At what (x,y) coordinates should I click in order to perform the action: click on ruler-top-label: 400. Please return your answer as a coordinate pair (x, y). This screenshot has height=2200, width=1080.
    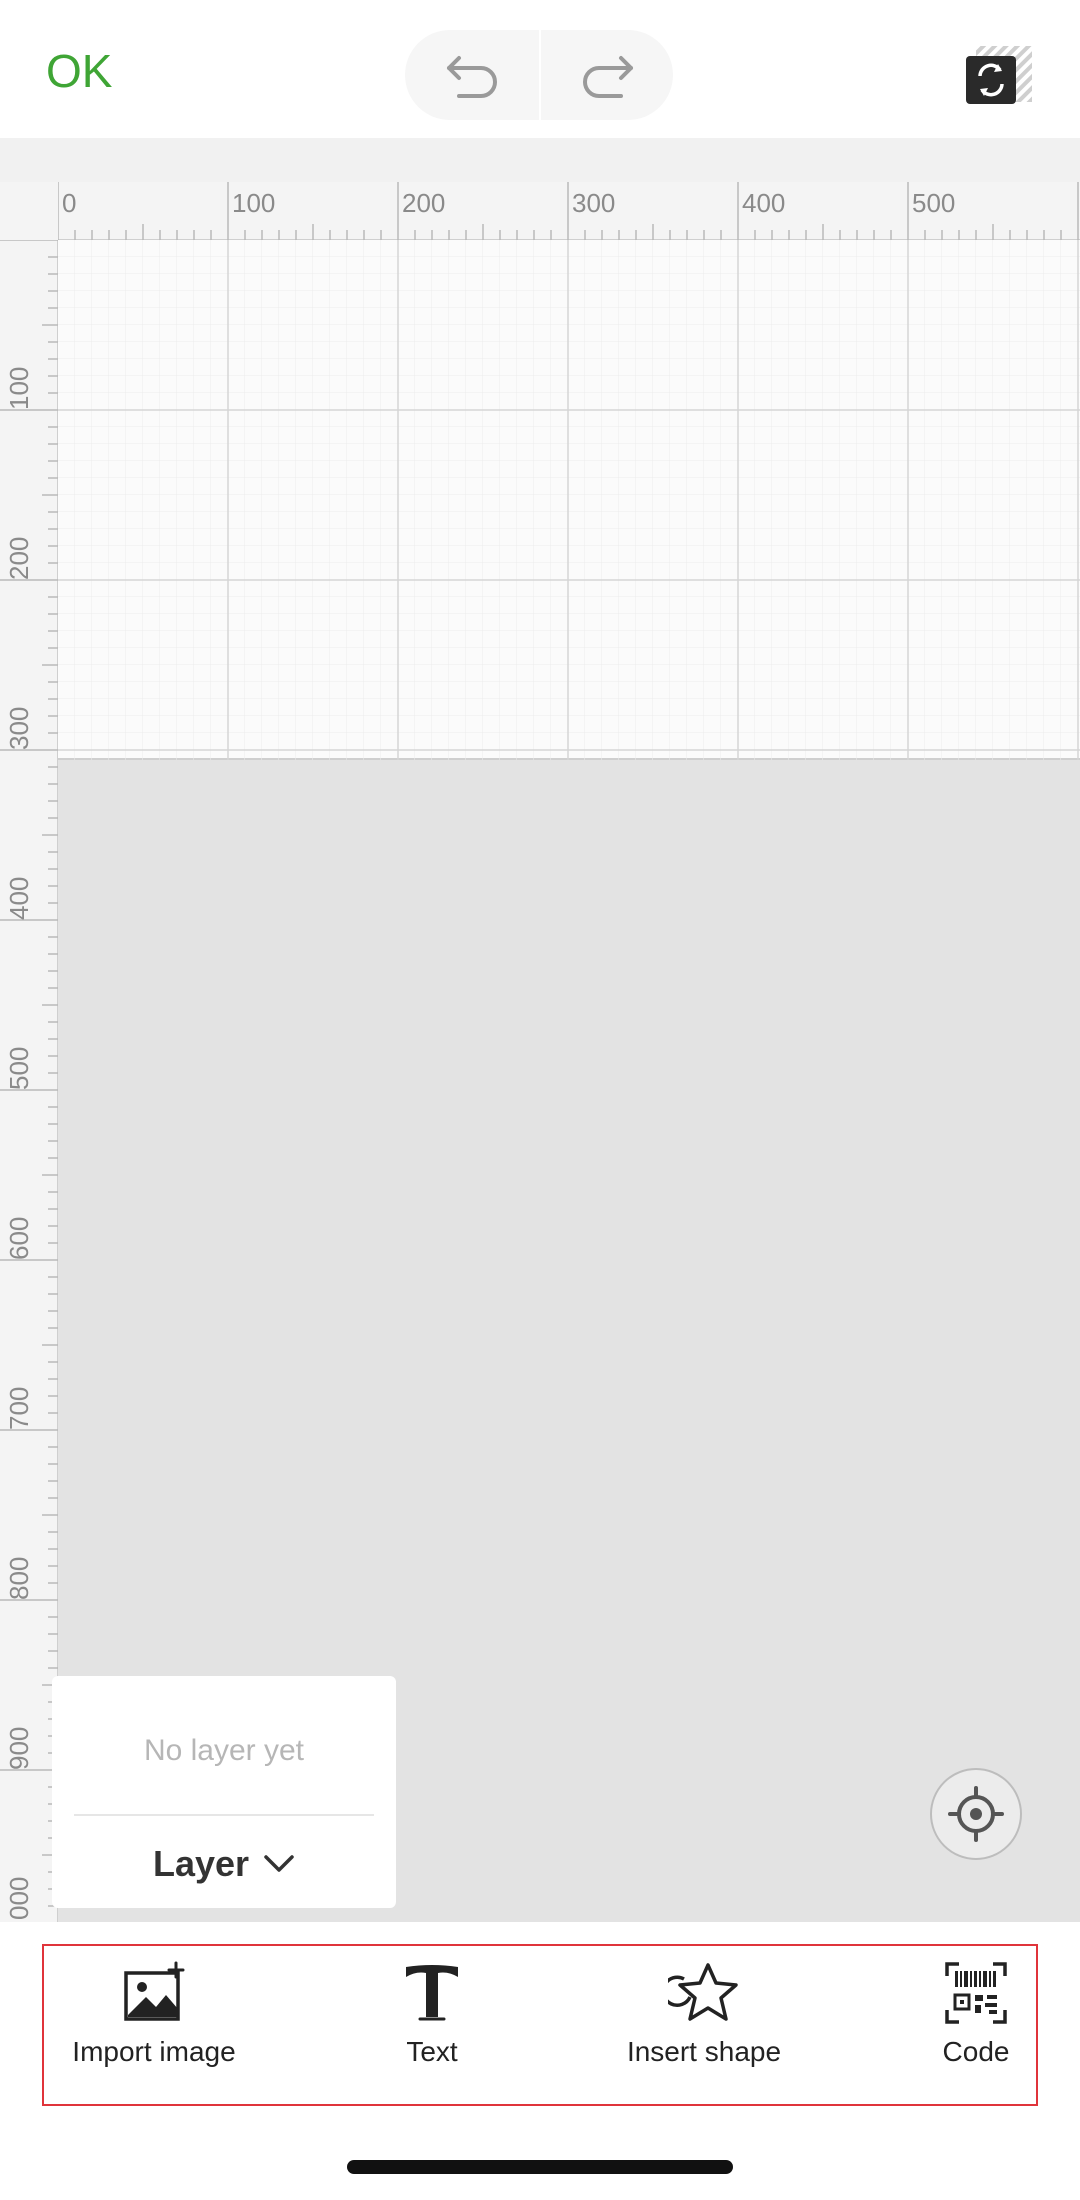
    Looking at the image, I should click on (764, 203).